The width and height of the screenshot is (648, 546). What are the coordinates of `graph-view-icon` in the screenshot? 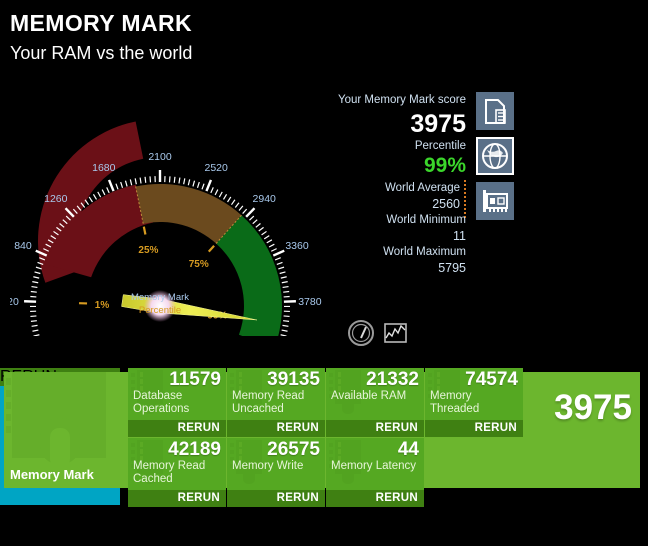 It's located at (395, 333).